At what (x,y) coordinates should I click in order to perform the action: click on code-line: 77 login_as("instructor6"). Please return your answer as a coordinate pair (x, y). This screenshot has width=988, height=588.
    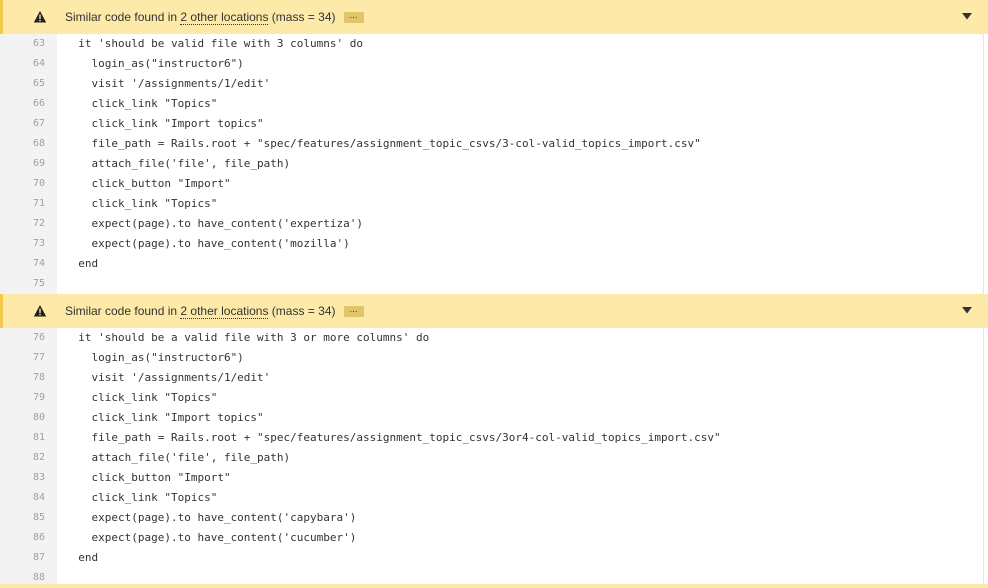
    Looking at the image, I should click on (494, 358).